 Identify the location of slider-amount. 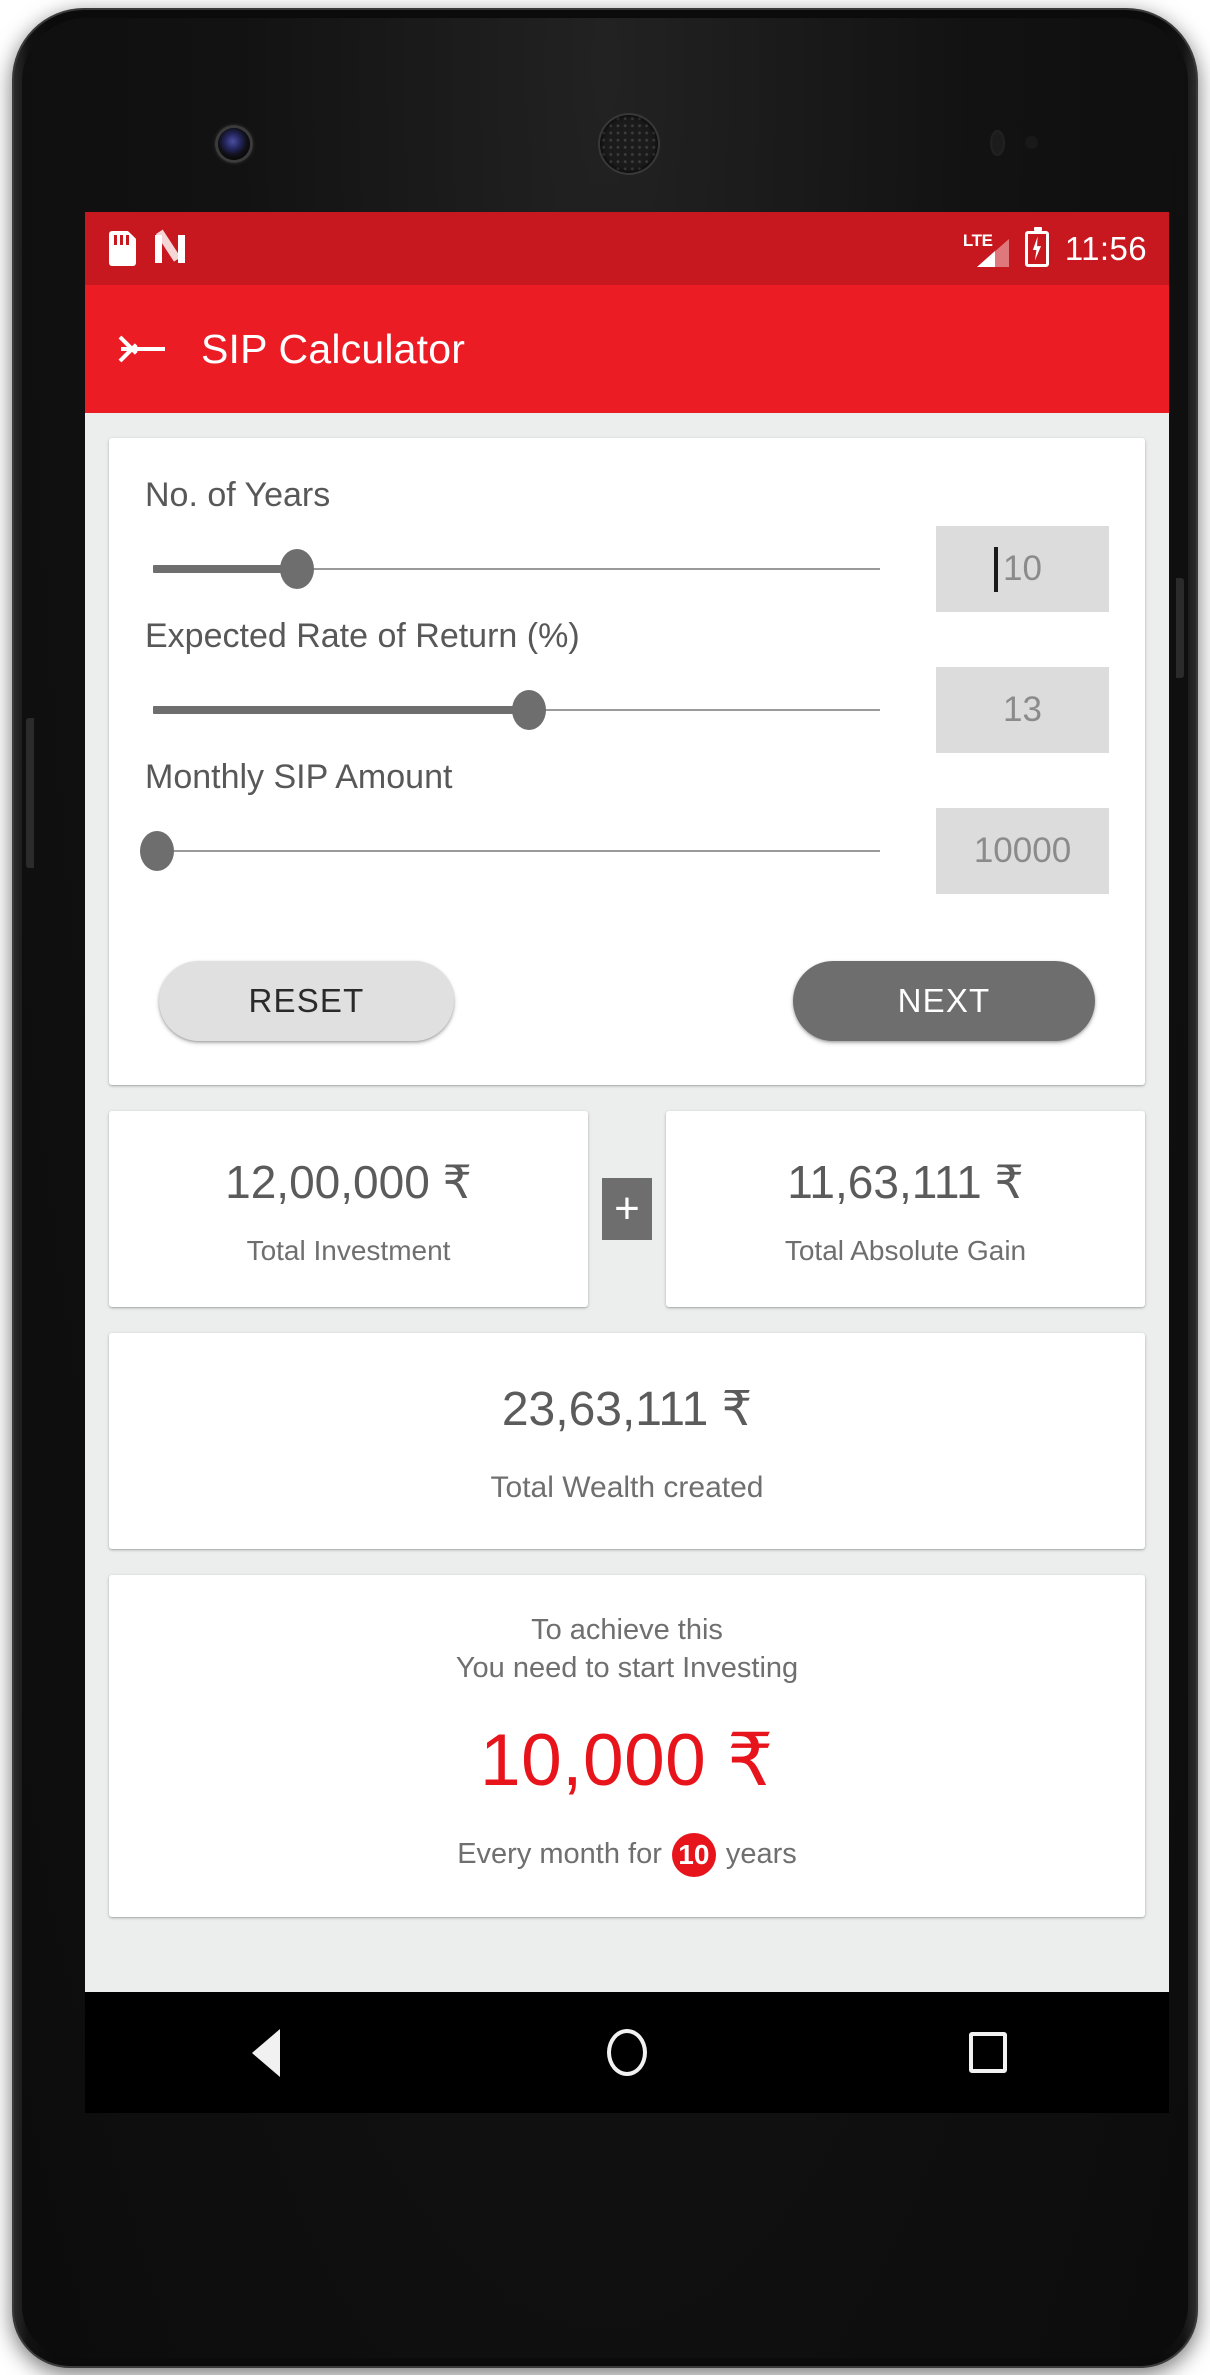
(538, 851).